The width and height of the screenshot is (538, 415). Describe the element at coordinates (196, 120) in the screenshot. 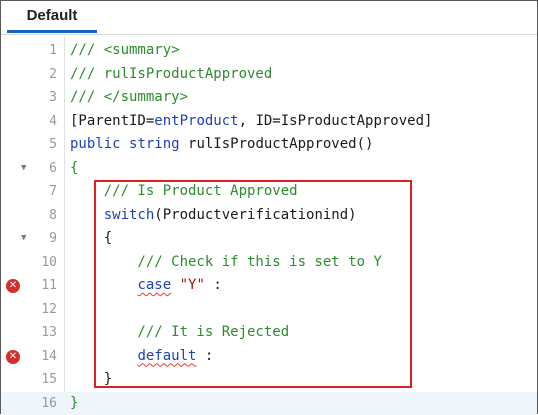

I see `code-token: entProduct` at that location.